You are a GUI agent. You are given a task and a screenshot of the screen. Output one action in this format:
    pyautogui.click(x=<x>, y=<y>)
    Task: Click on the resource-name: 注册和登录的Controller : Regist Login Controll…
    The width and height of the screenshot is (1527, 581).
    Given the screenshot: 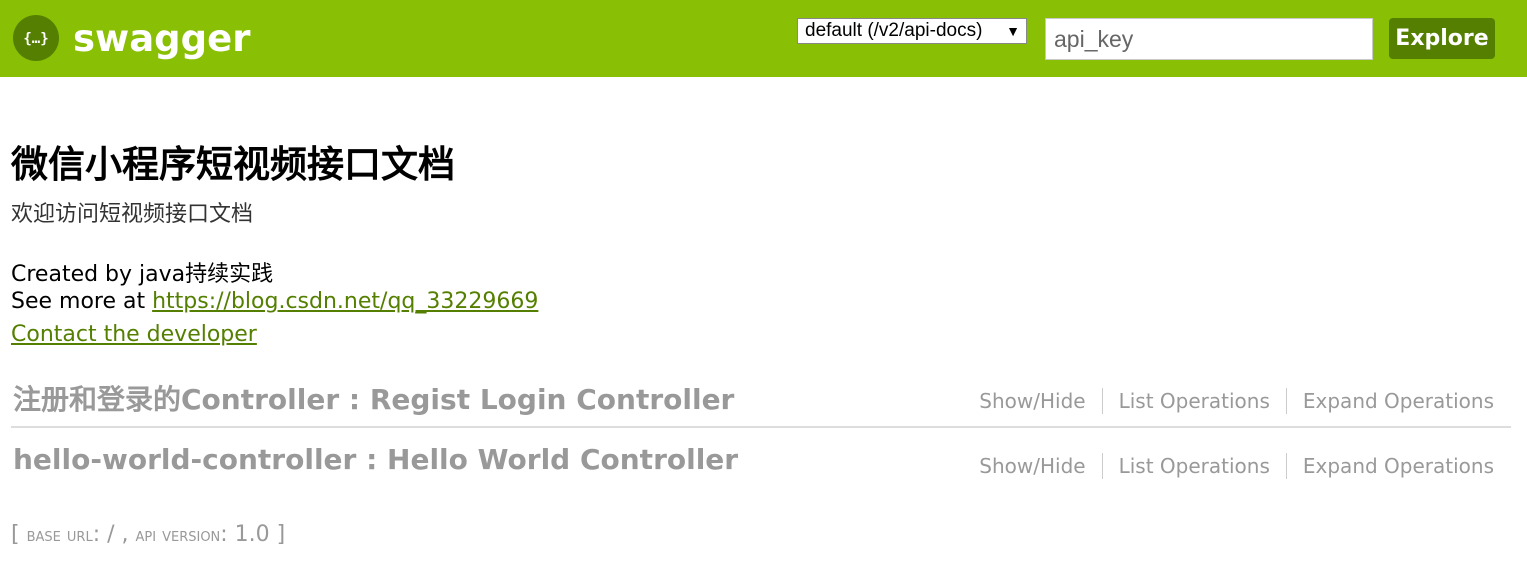 What is the action you would take?
    pyautogui.click(x=373, y=398)
    